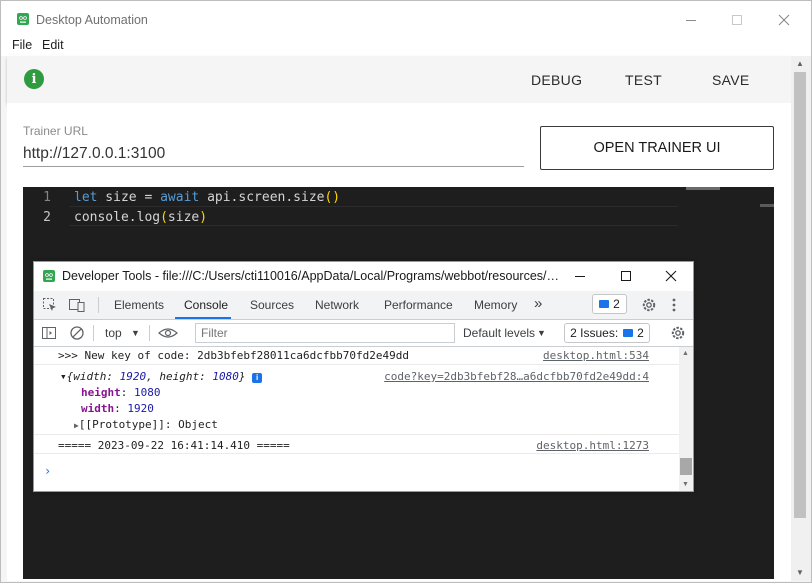 This screenshot has height=583, width=812. What do you see at coordinates (262, 197) in the screenshot?
I see `code-token: api.screen.size` at bounding box center [262, 197].